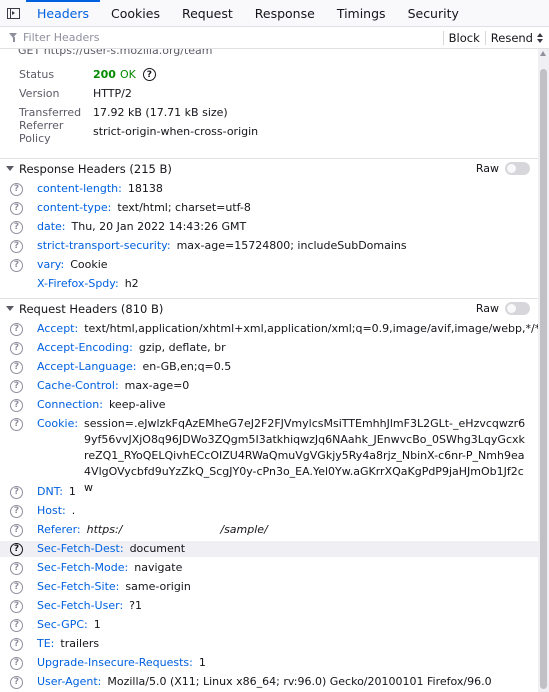 This screenshot has height=692, width=549. What do you see at coordinates (207, 13) in the screenshot?
I see `tab-request: Request` at bounding box center [207, 13].